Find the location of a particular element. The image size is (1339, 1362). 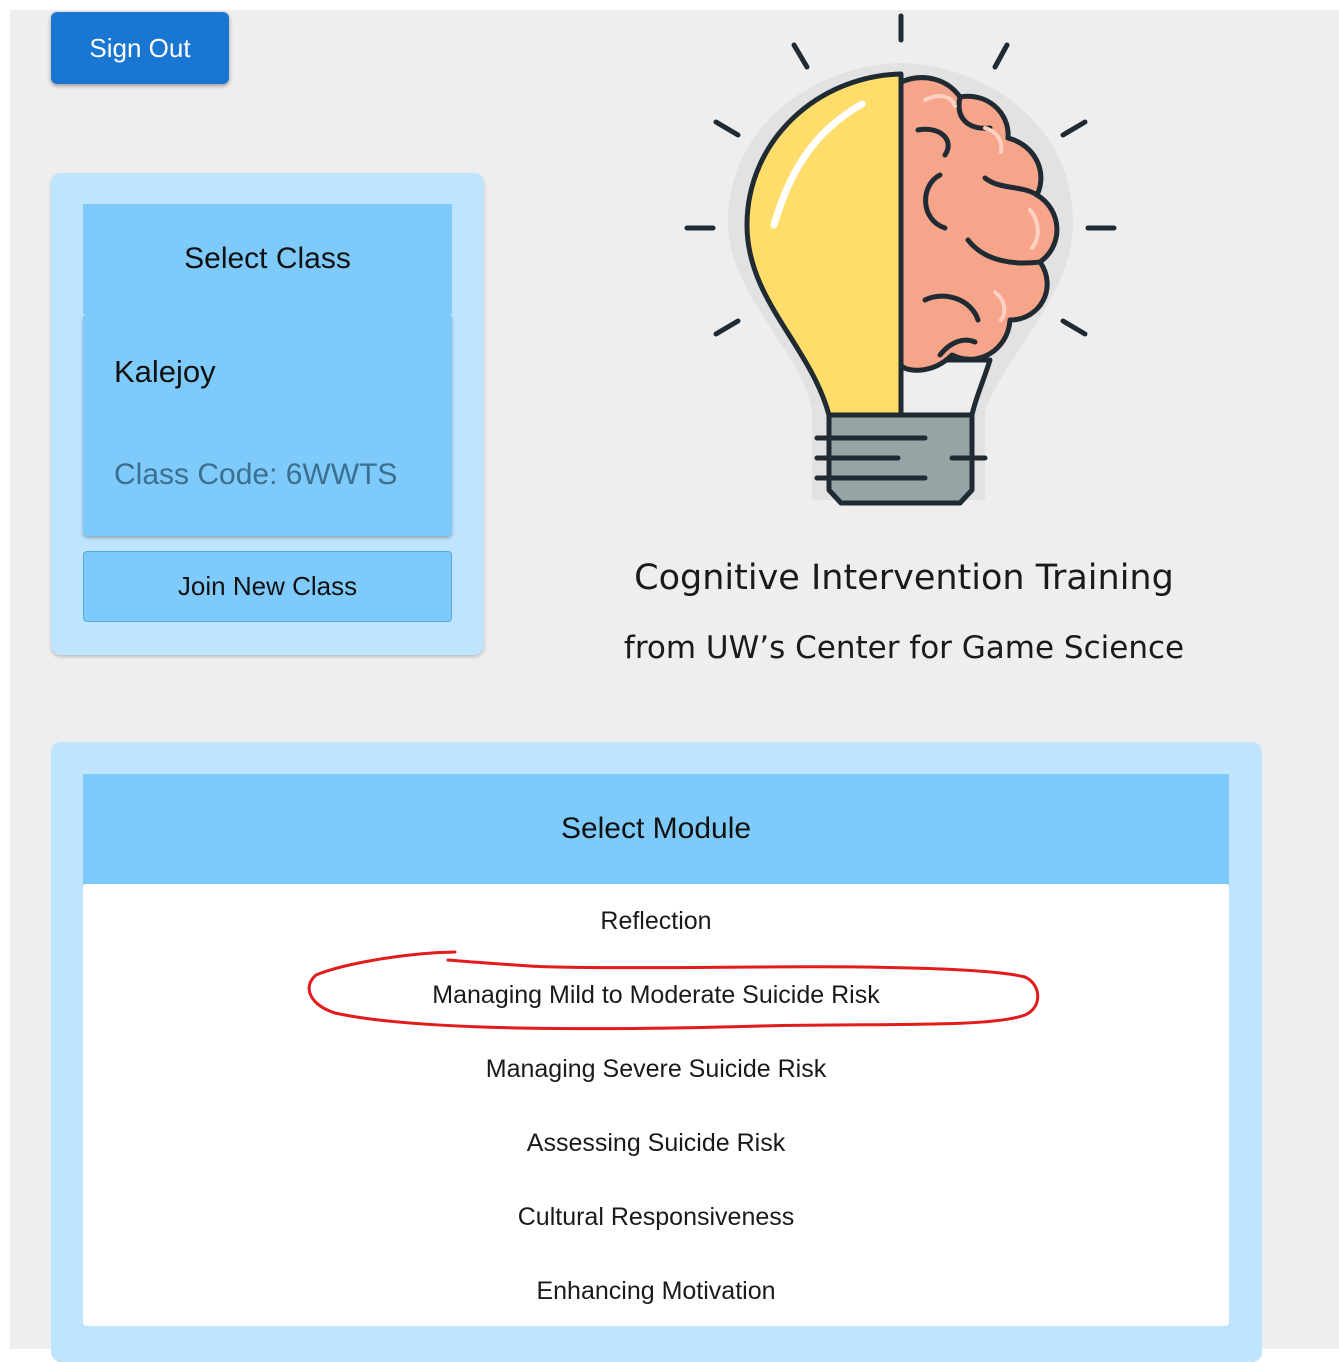

class-code: Class Code: 6WWTS is located at coordinates (255, 475).